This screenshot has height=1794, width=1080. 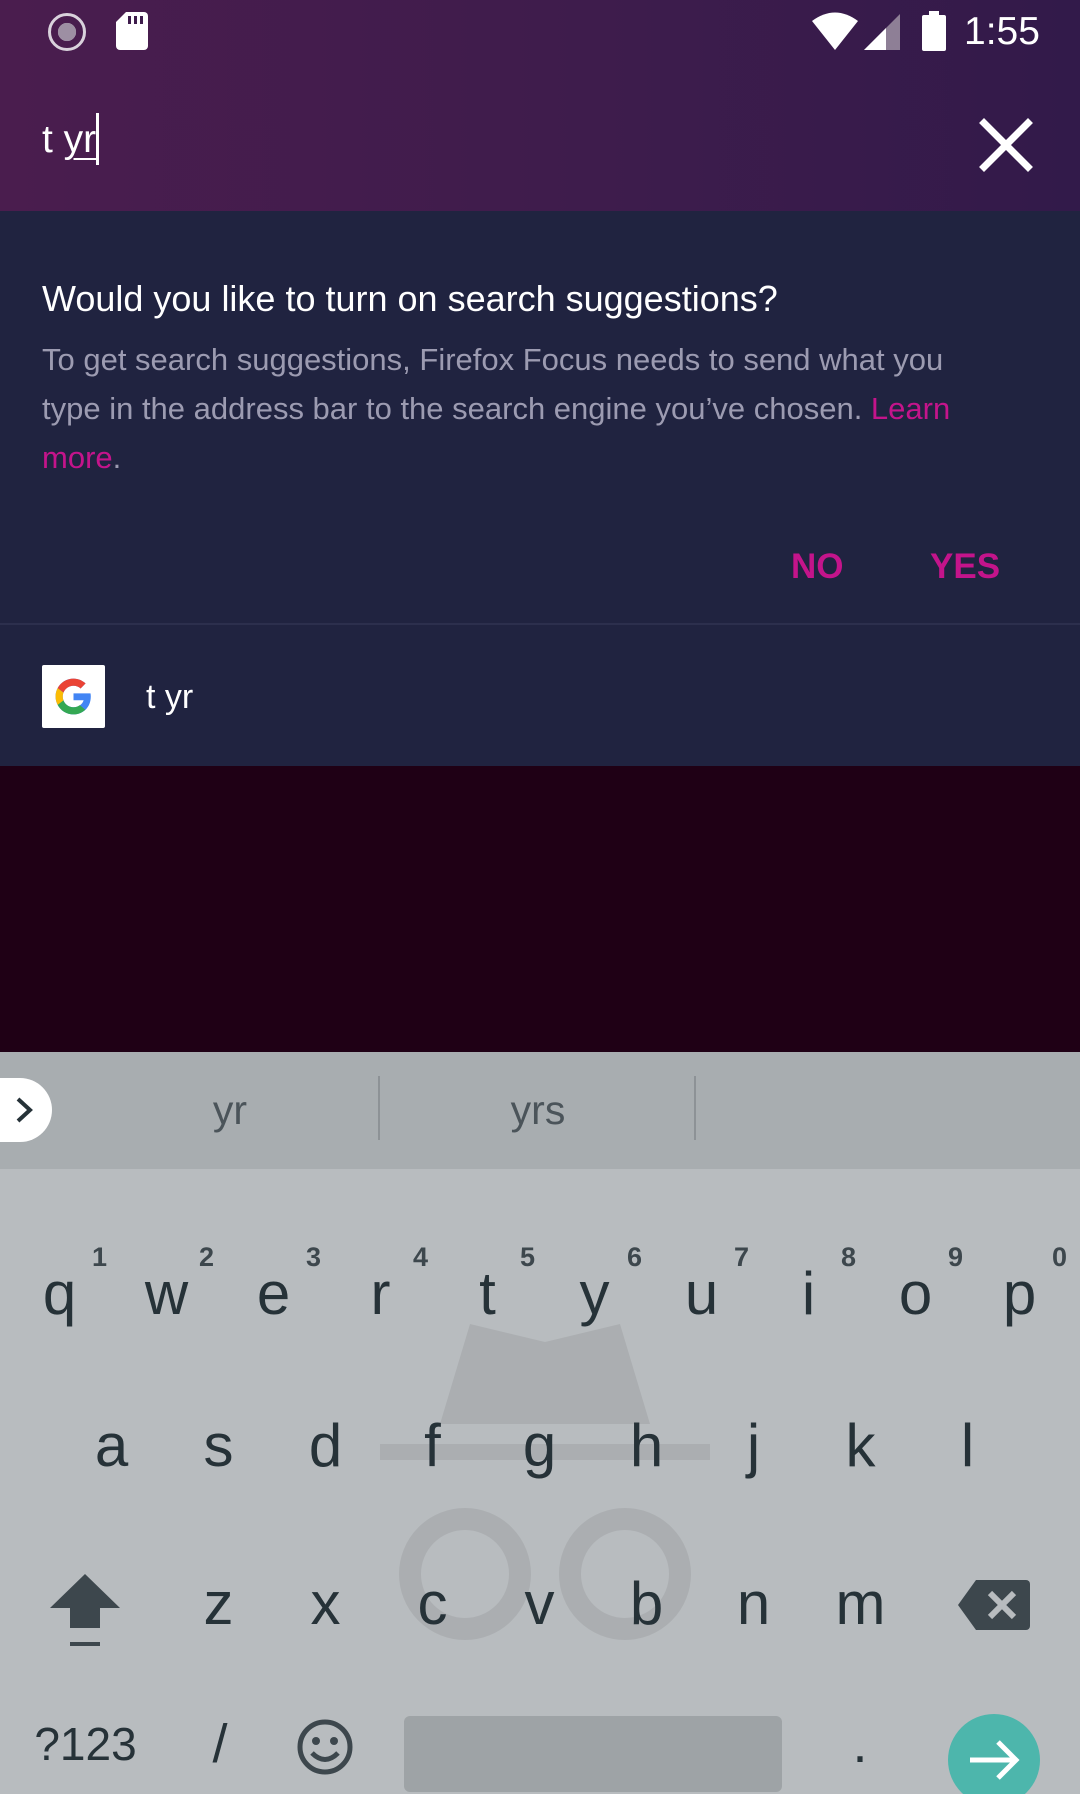 I want to click on backspace-icon, so click(x=994, y=1605).